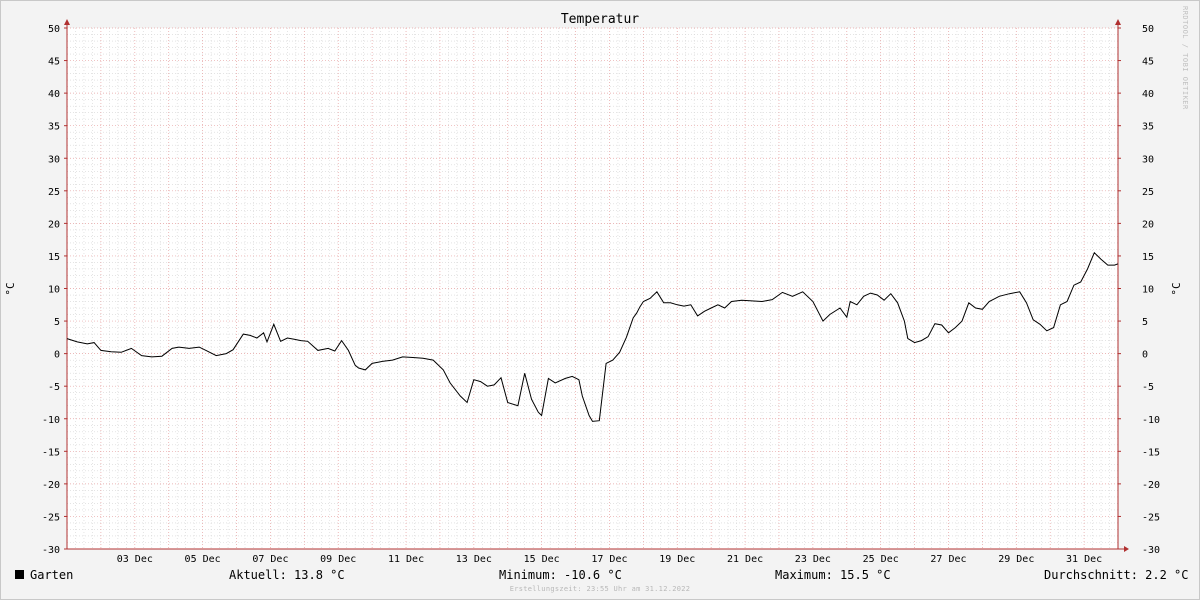  Describe the element at coordinates (542, 559) in the screenshot. I see `x-tick-label: 15 Dec` at that location.